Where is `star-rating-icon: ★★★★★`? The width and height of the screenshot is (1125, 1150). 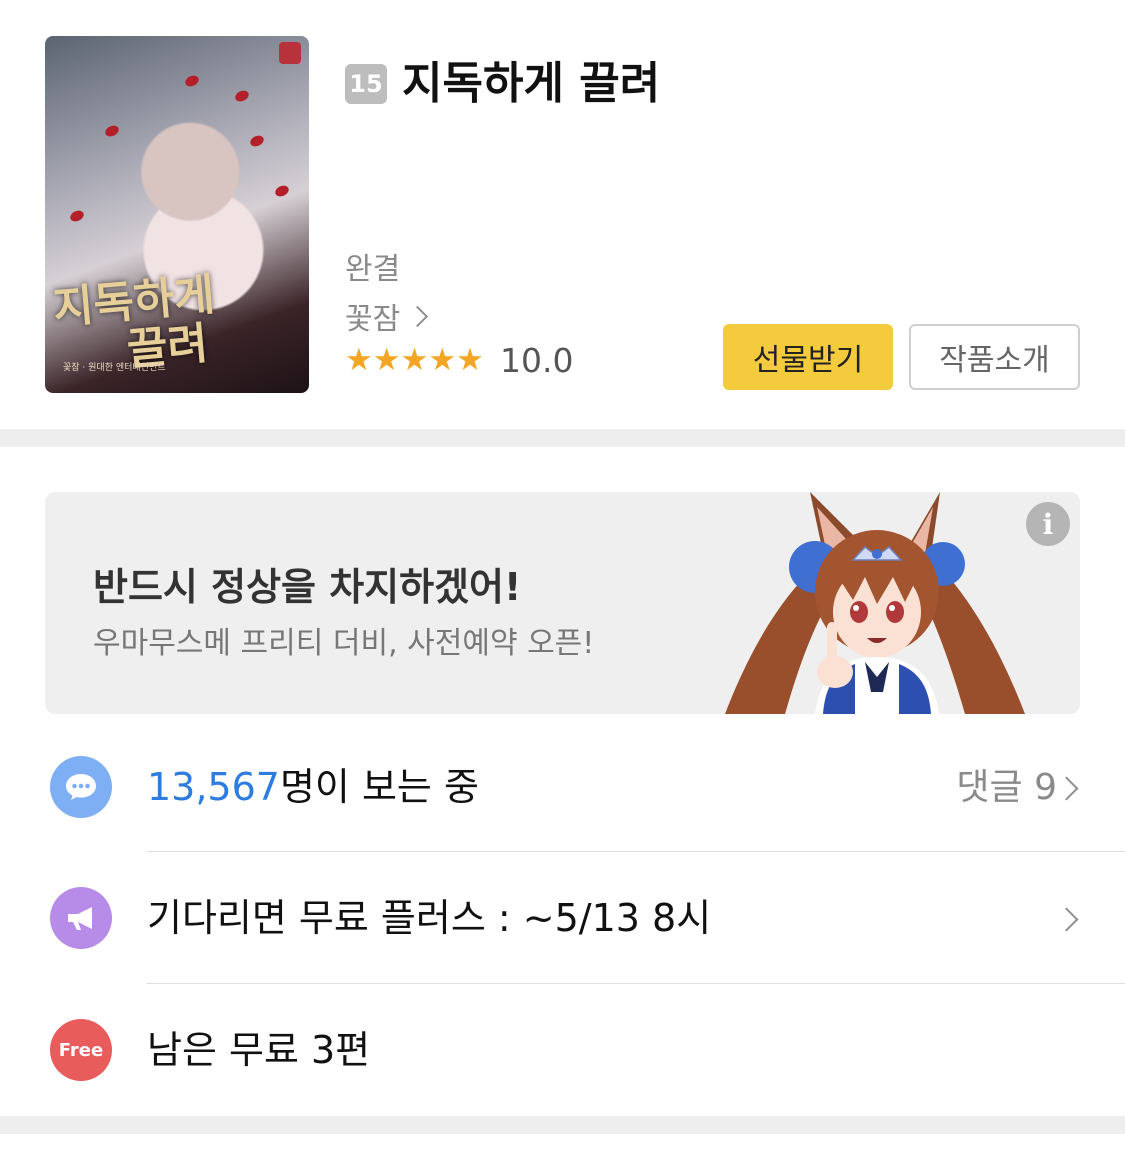
star-rating-icon: ★★★★★ is located at coordinates (414, 360).